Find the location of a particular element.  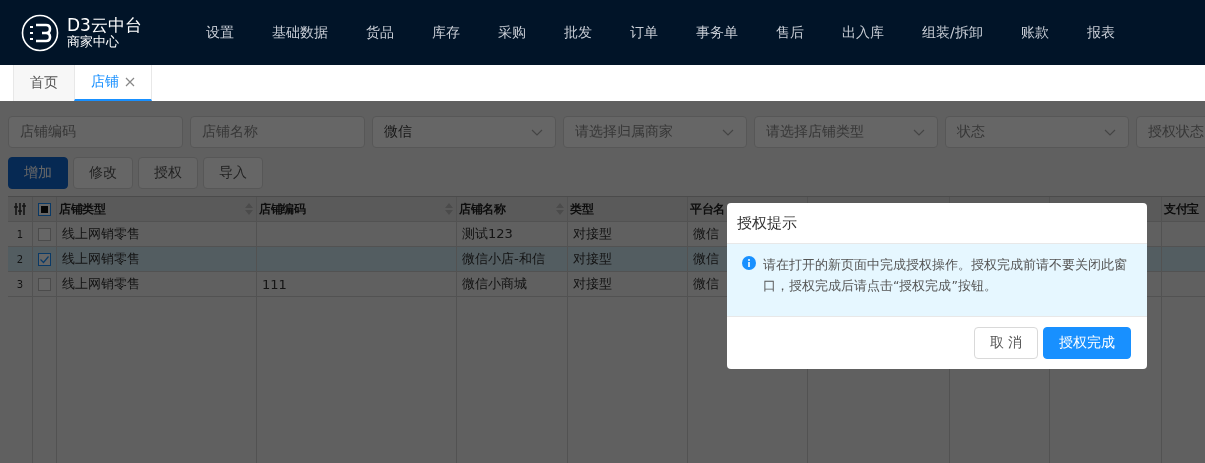

confirm-button: 授权完成 is located at coordinates (1087, 343).